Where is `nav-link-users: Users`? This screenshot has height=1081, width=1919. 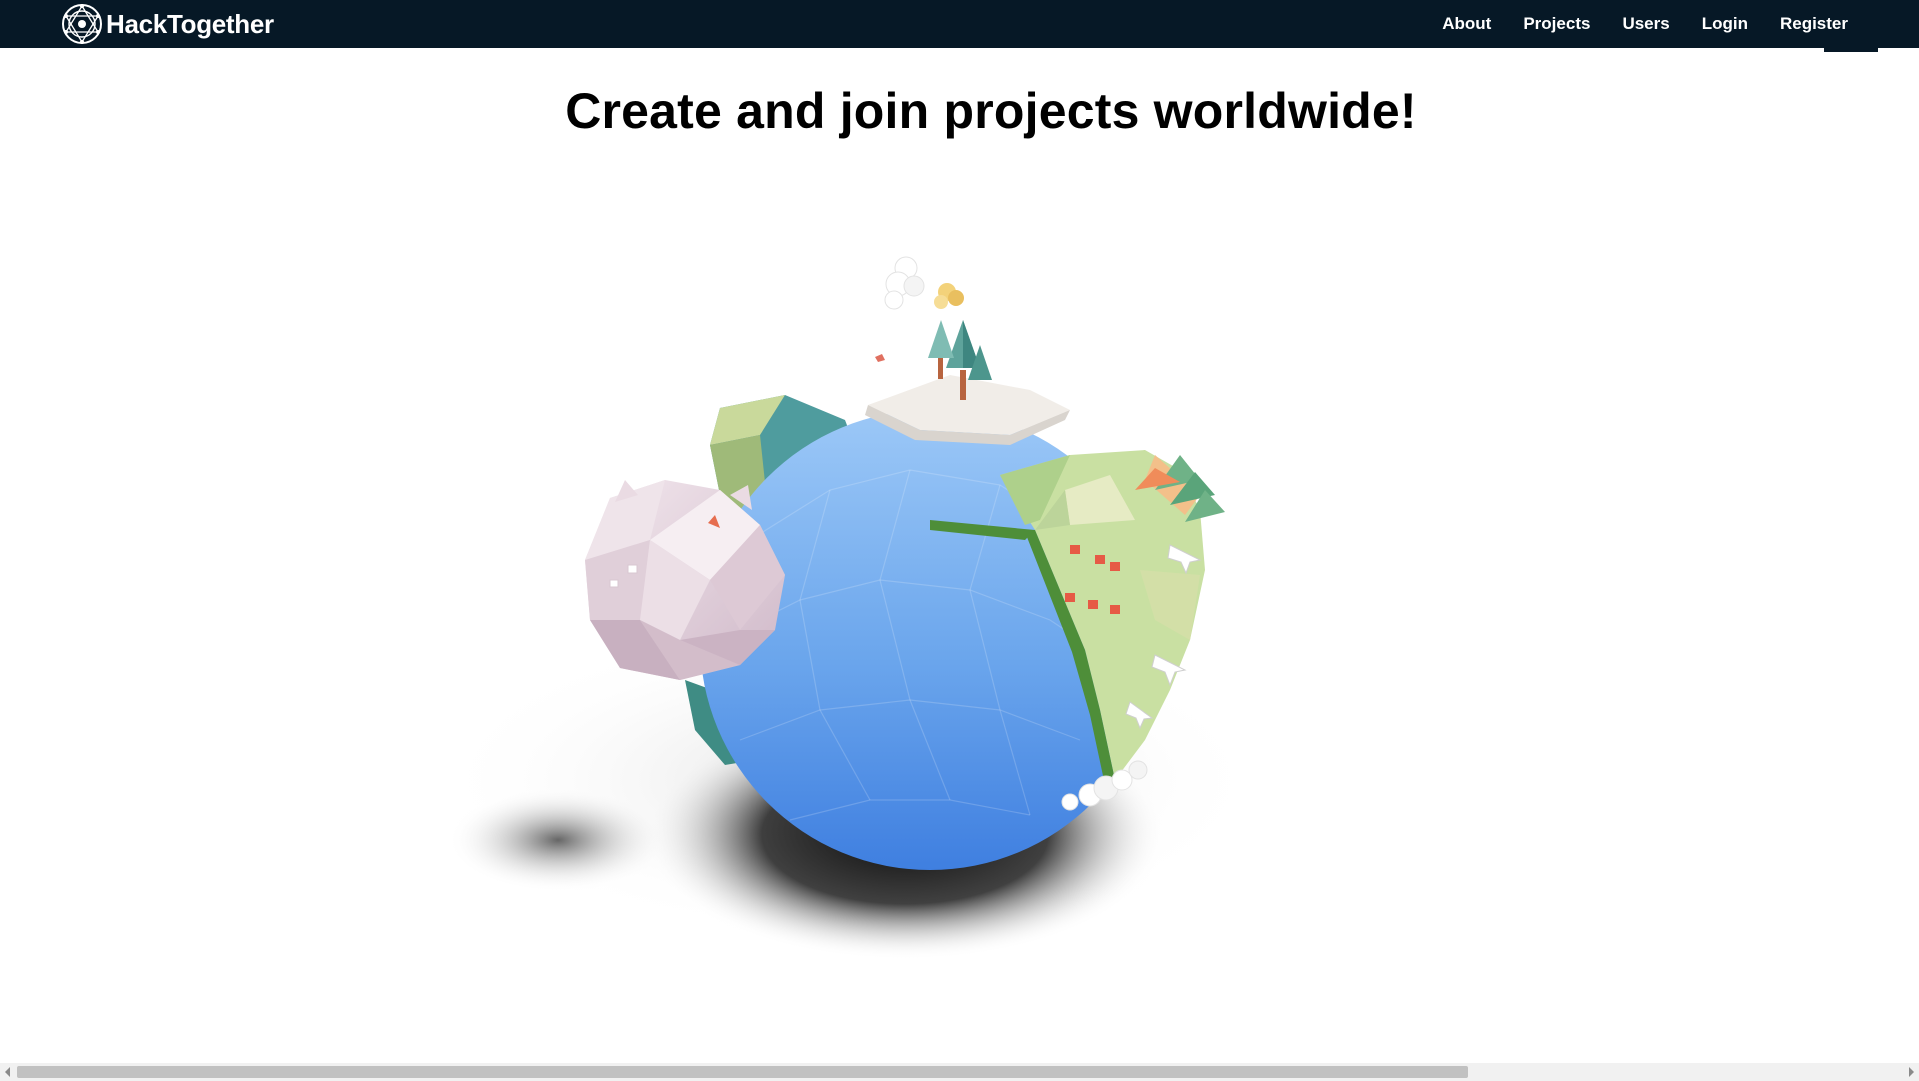 nav-link-users: Users is located at coordinates (1645, 24).